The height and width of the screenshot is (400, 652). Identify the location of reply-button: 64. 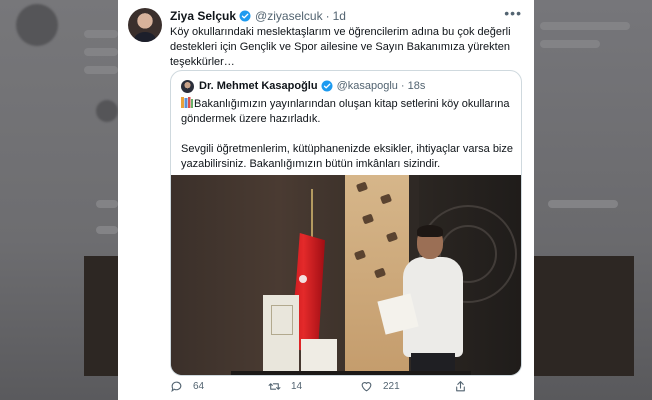
(187, 386).